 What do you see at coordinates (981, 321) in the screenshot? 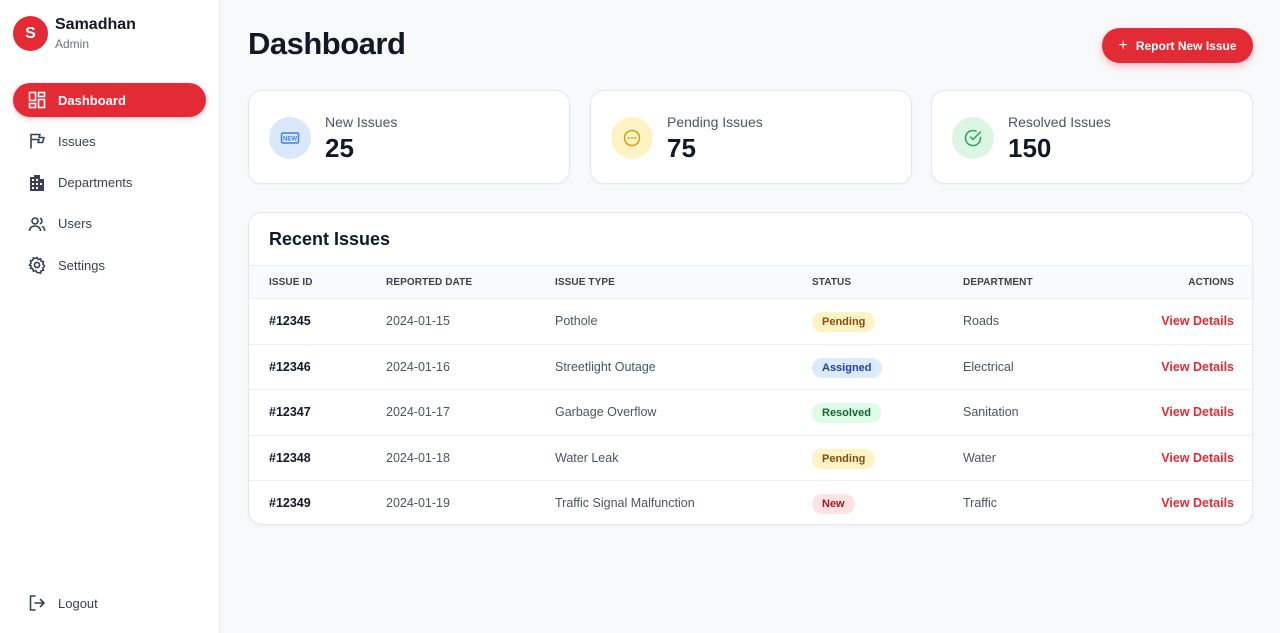
I see `department: Roads` at bounding box center [981, 321].